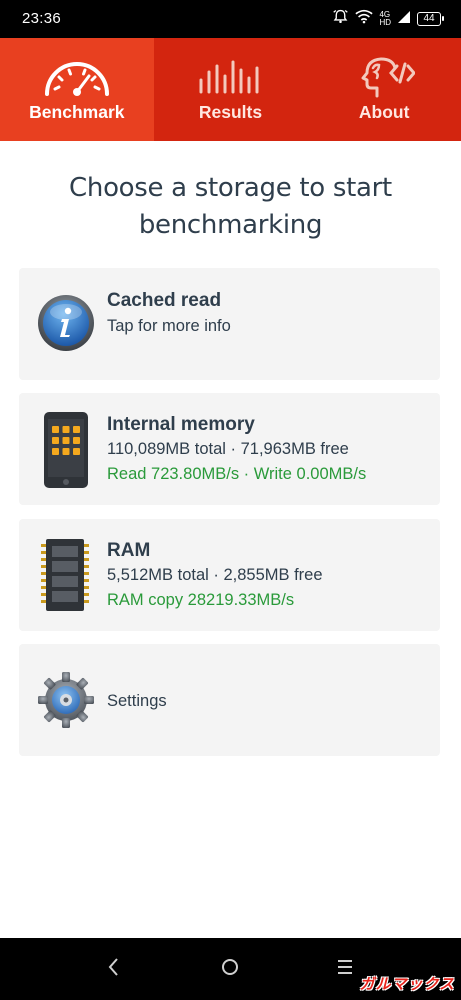  Describe the element at coordinates (169, 326) in the screenshot. I see `cached-read-subtitle: Tap for more info` at that location.